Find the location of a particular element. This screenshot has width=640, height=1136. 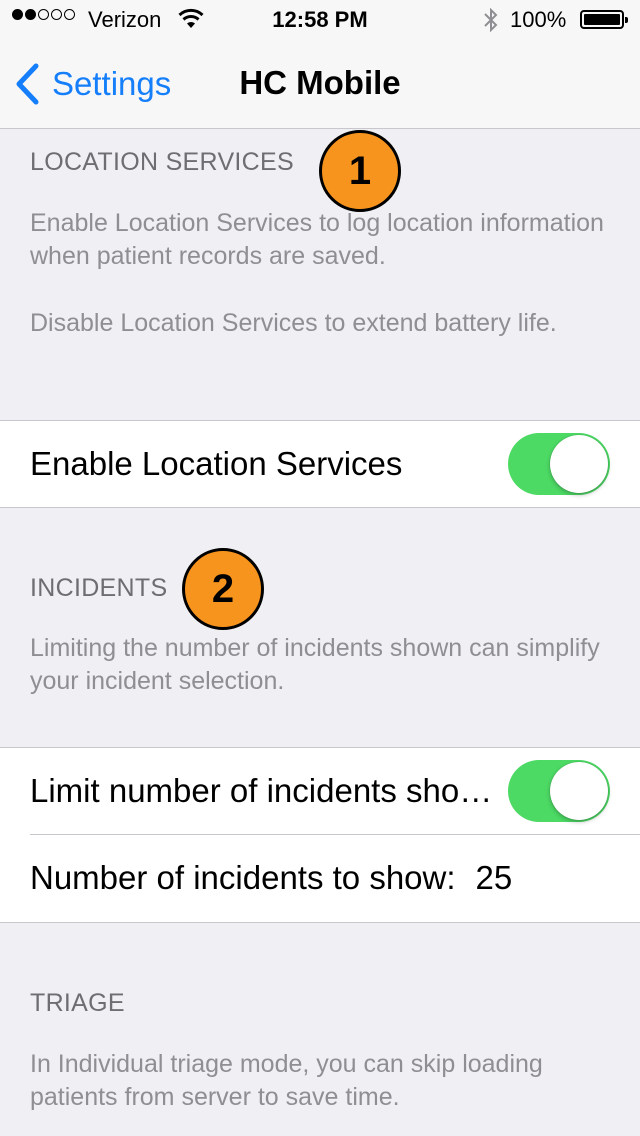

enable-location-cell: Enable Location Services is located at coordinates (320, 464).